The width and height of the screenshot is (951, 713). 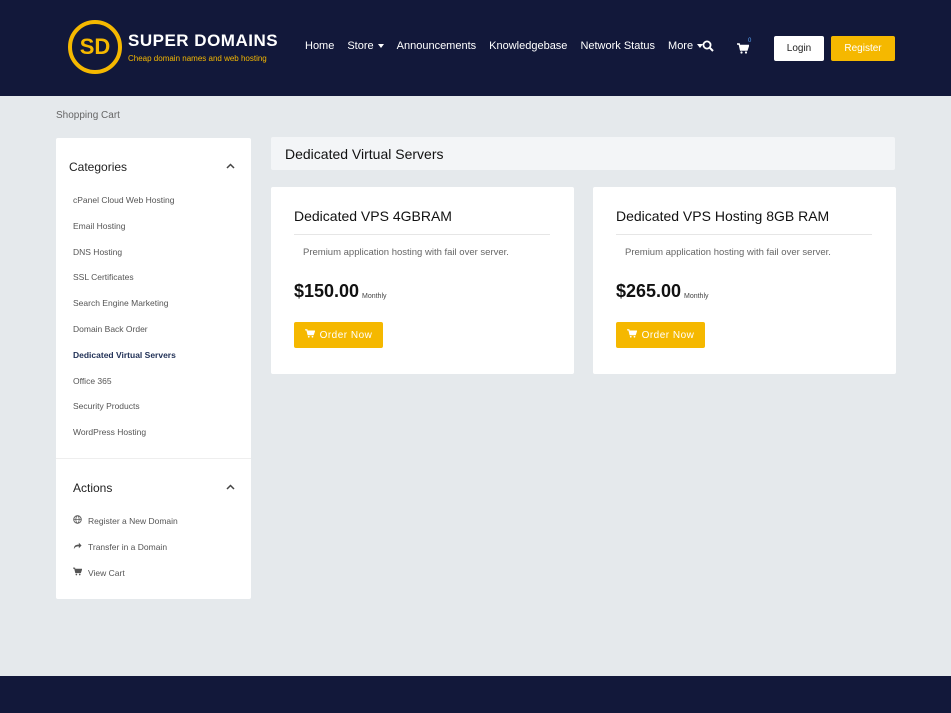 I want to click on search-icon, so click(x=708, y=47).